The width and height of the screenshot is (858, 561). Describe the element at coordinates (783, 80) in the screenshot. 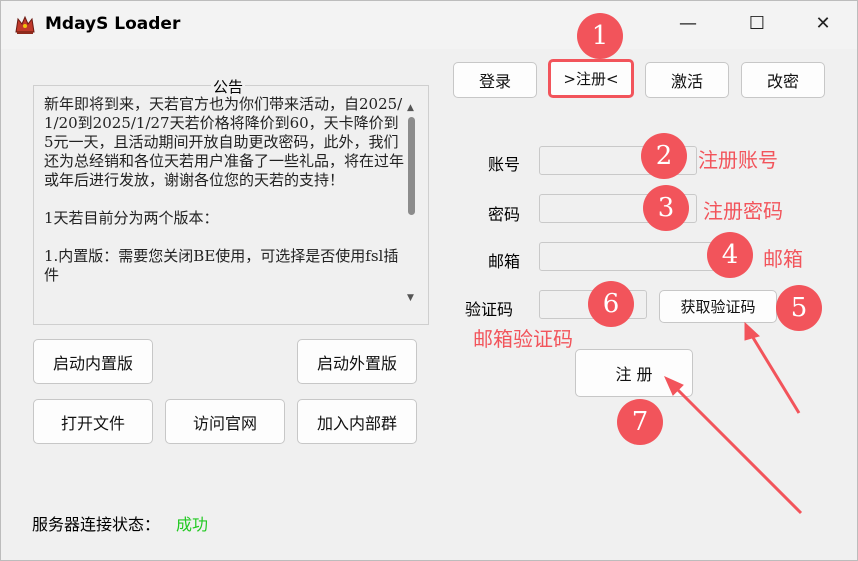

I see `tab-change-password: 改密` at that location.